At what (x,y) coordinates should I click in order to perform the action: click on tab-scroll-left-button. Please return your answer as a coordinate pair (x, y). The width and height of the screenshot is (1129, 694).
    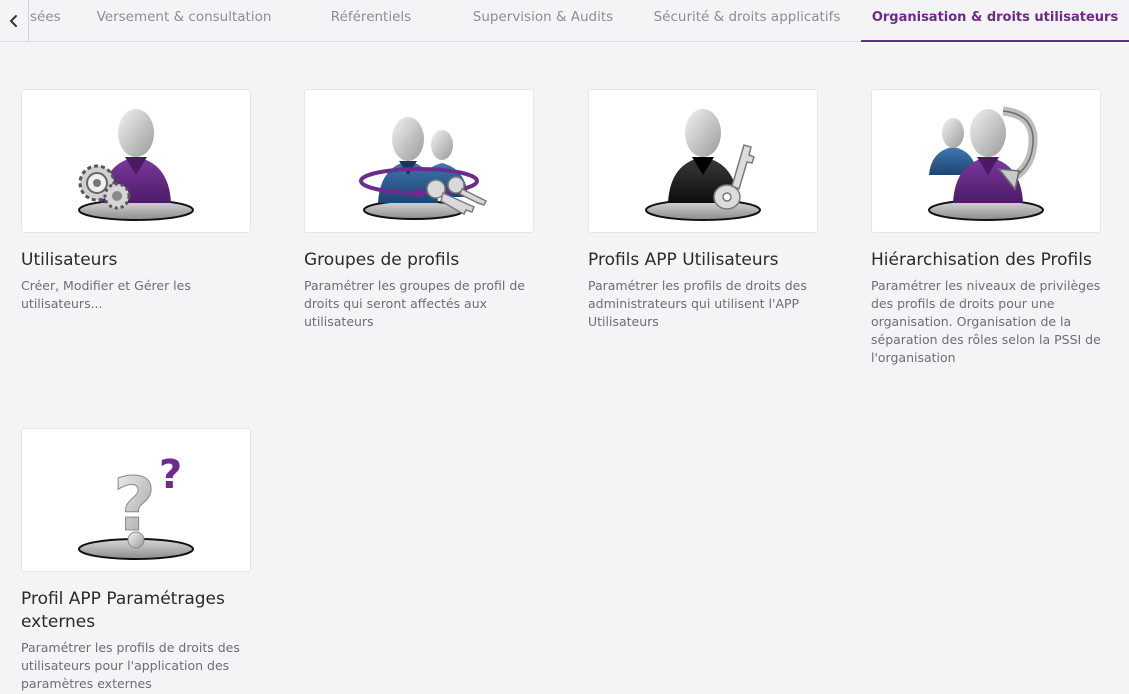
    Looking at the image, I should click on (14, 20).